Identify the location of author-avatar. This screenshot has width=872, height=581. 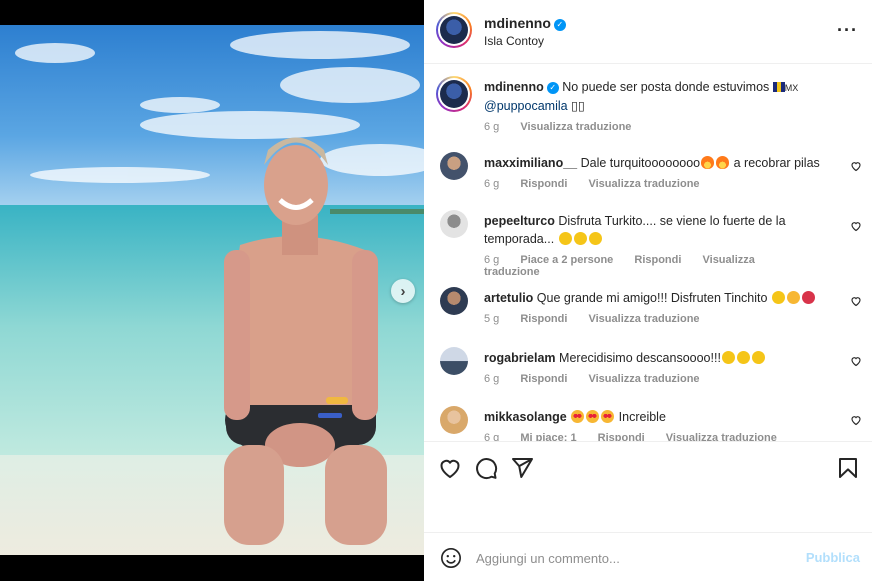
(454, 30).